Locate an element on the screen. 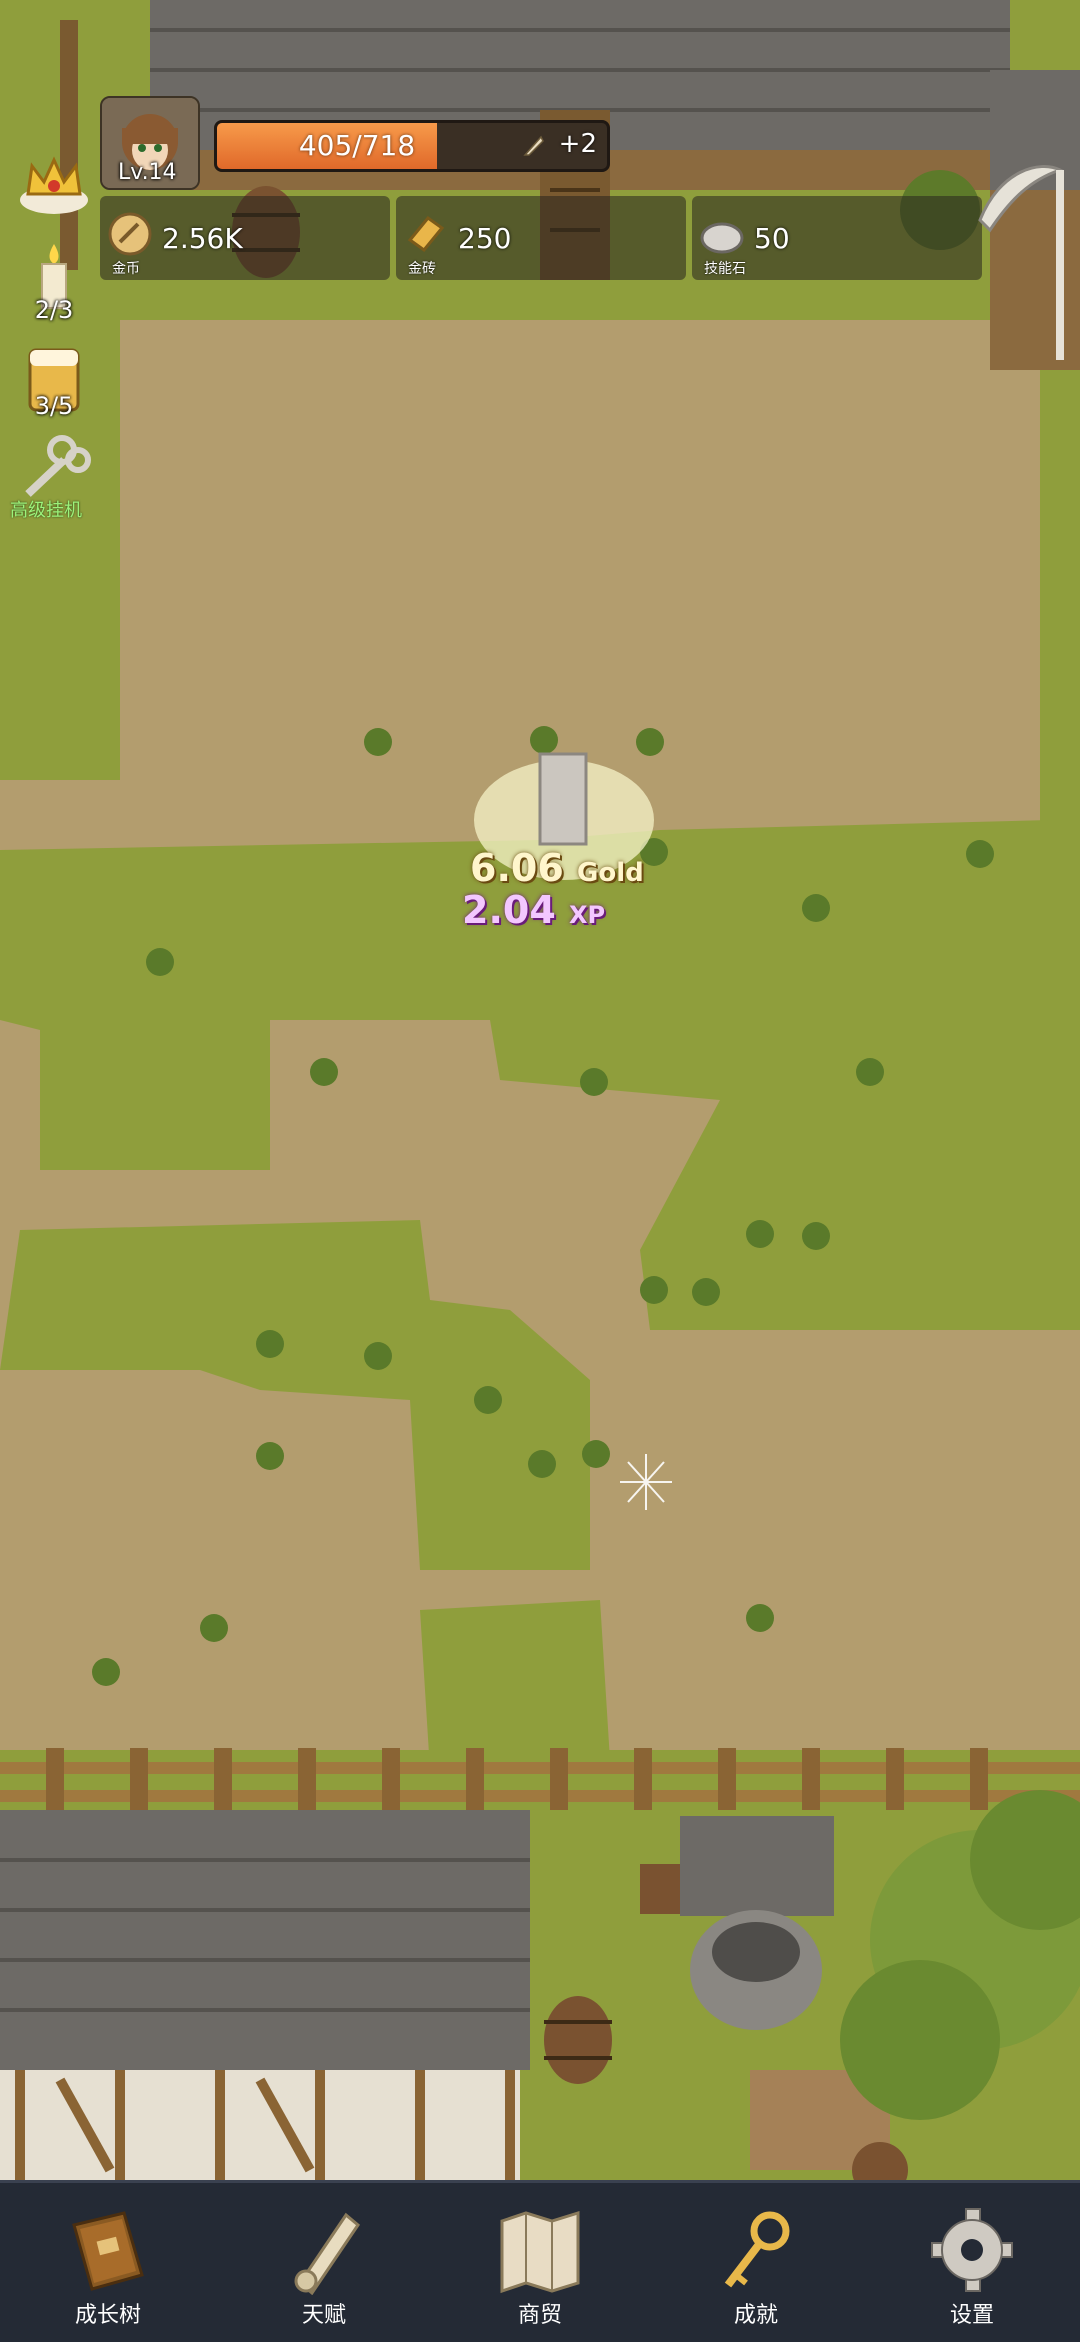 The image size is (1080, 2342). nav-settings: 设置 is located at coordinates (972, 2262).